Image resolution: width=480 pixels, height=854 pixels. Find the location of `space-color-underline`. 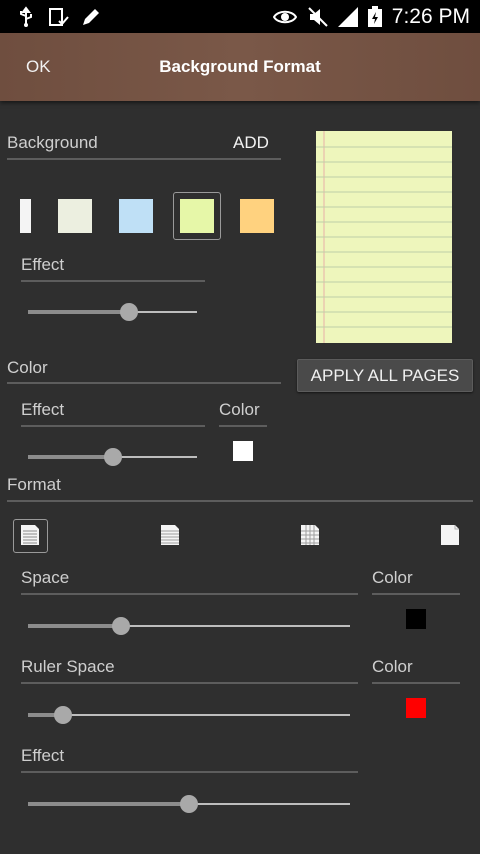

space-color-underline is located at coordinates (416, 594).